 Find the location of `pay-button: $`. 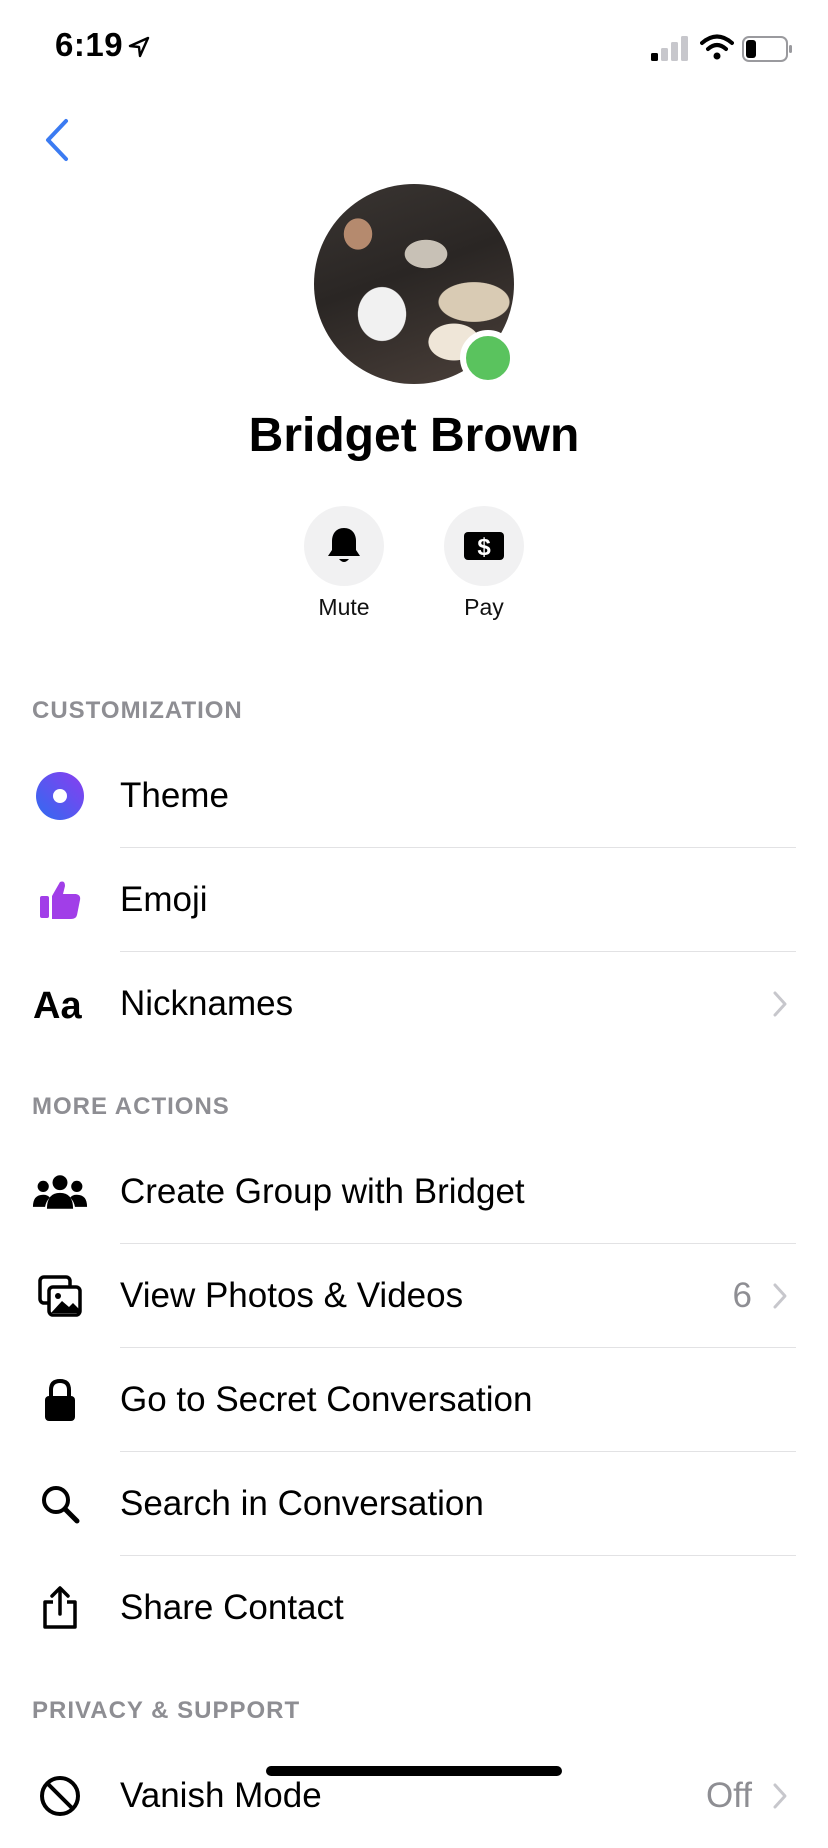

pay-button: $ is located at coordinates (484, 546).